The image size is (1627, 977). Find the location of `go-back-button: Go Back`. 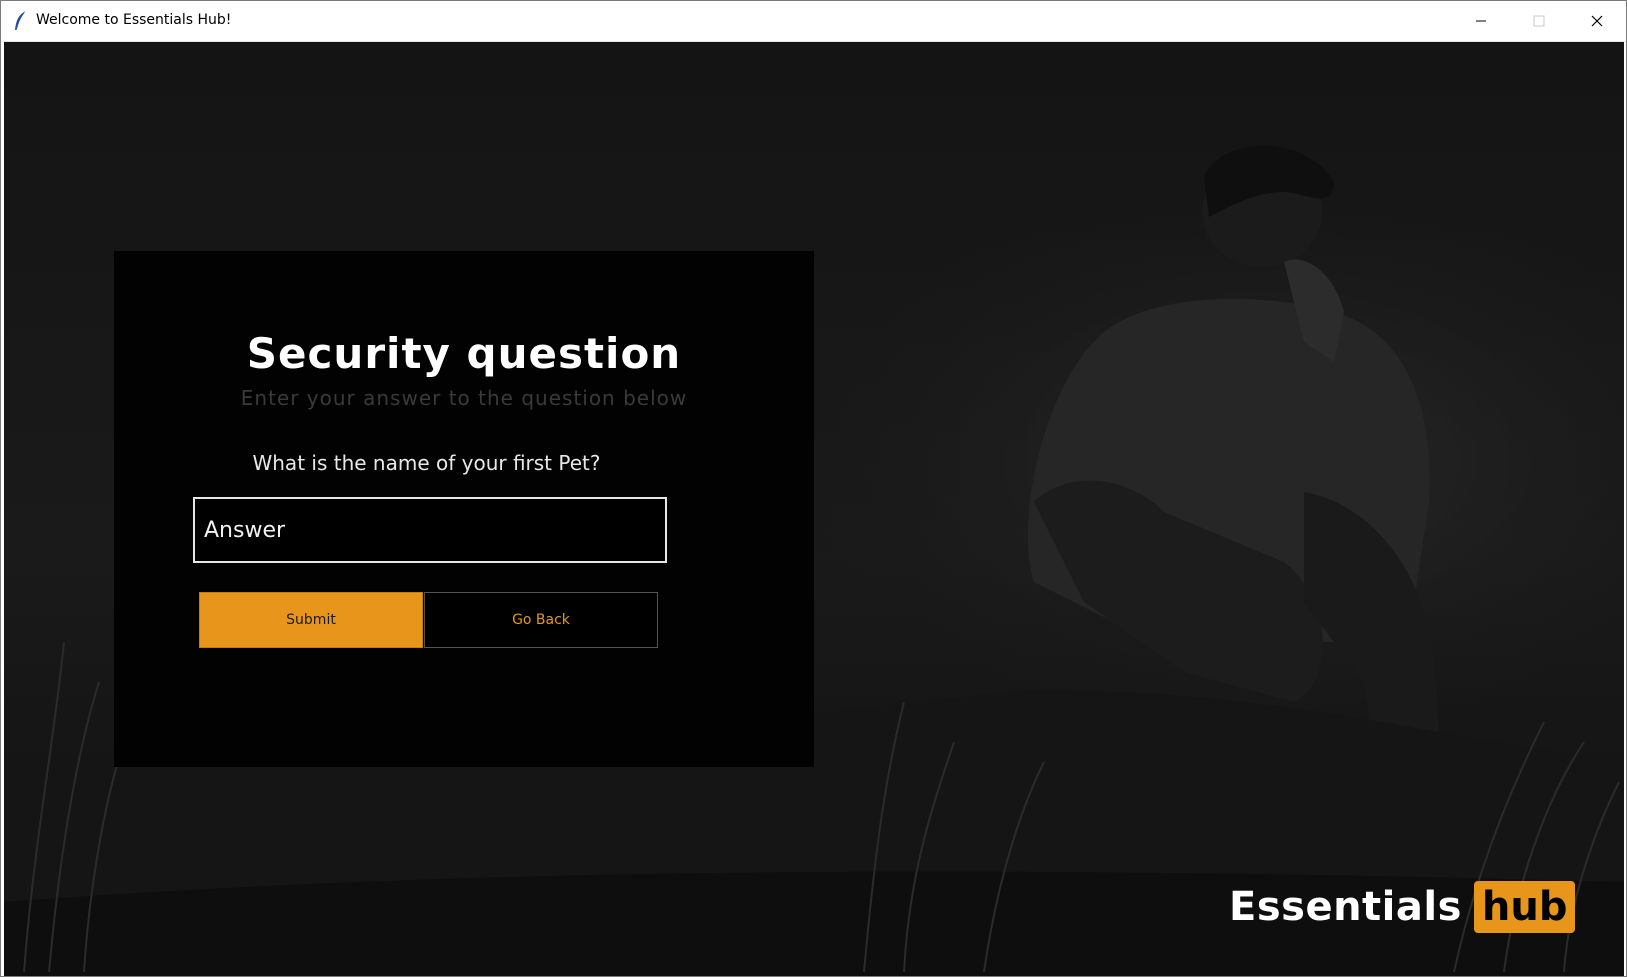

go-back-button: Go Back is located at coordinates (541, 620).